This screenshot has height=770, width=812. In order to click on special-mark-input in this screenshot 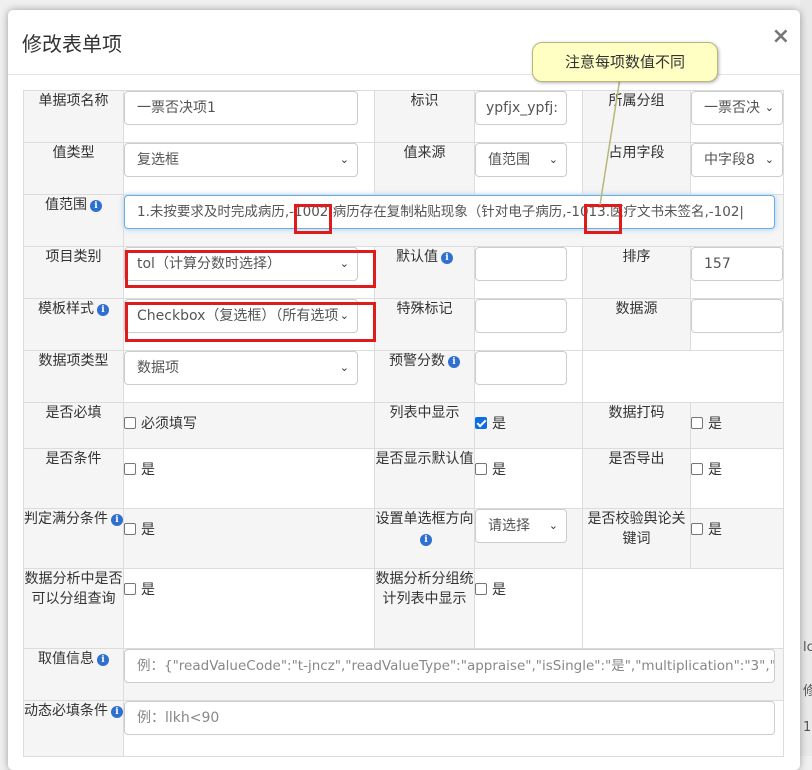, I will do `click(521, 316)`.